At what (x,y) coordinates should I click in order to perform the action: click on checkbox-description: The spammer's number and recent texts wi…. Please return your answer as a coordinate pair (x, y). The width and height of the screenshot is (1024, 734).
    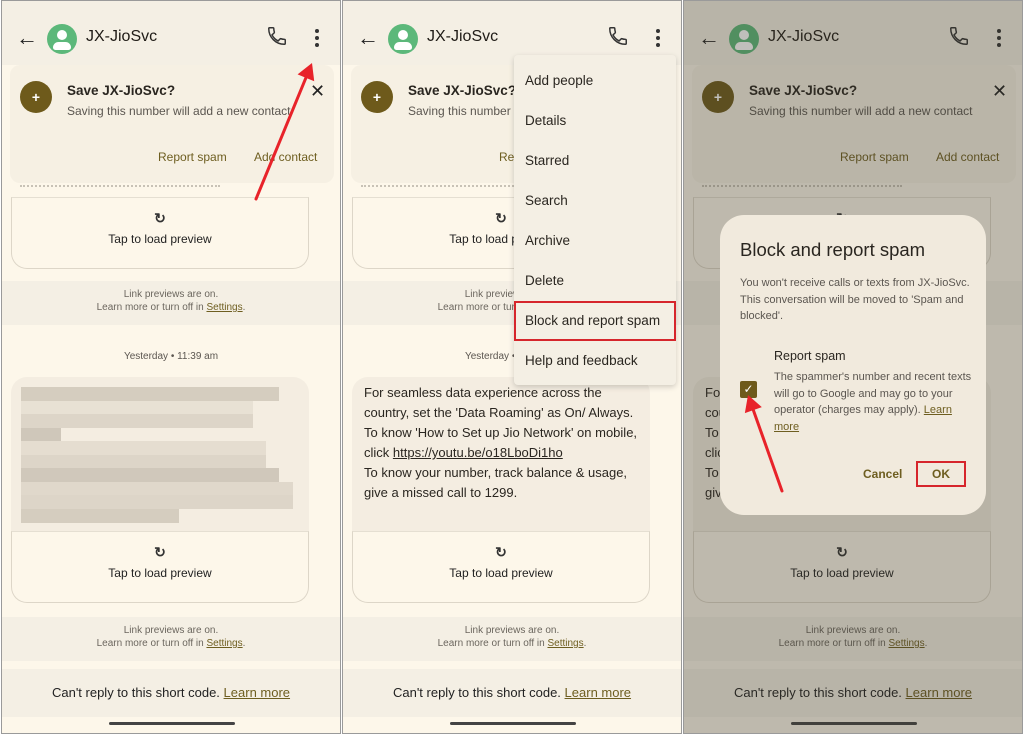
    Looking at the image, I should click on (874, 402).